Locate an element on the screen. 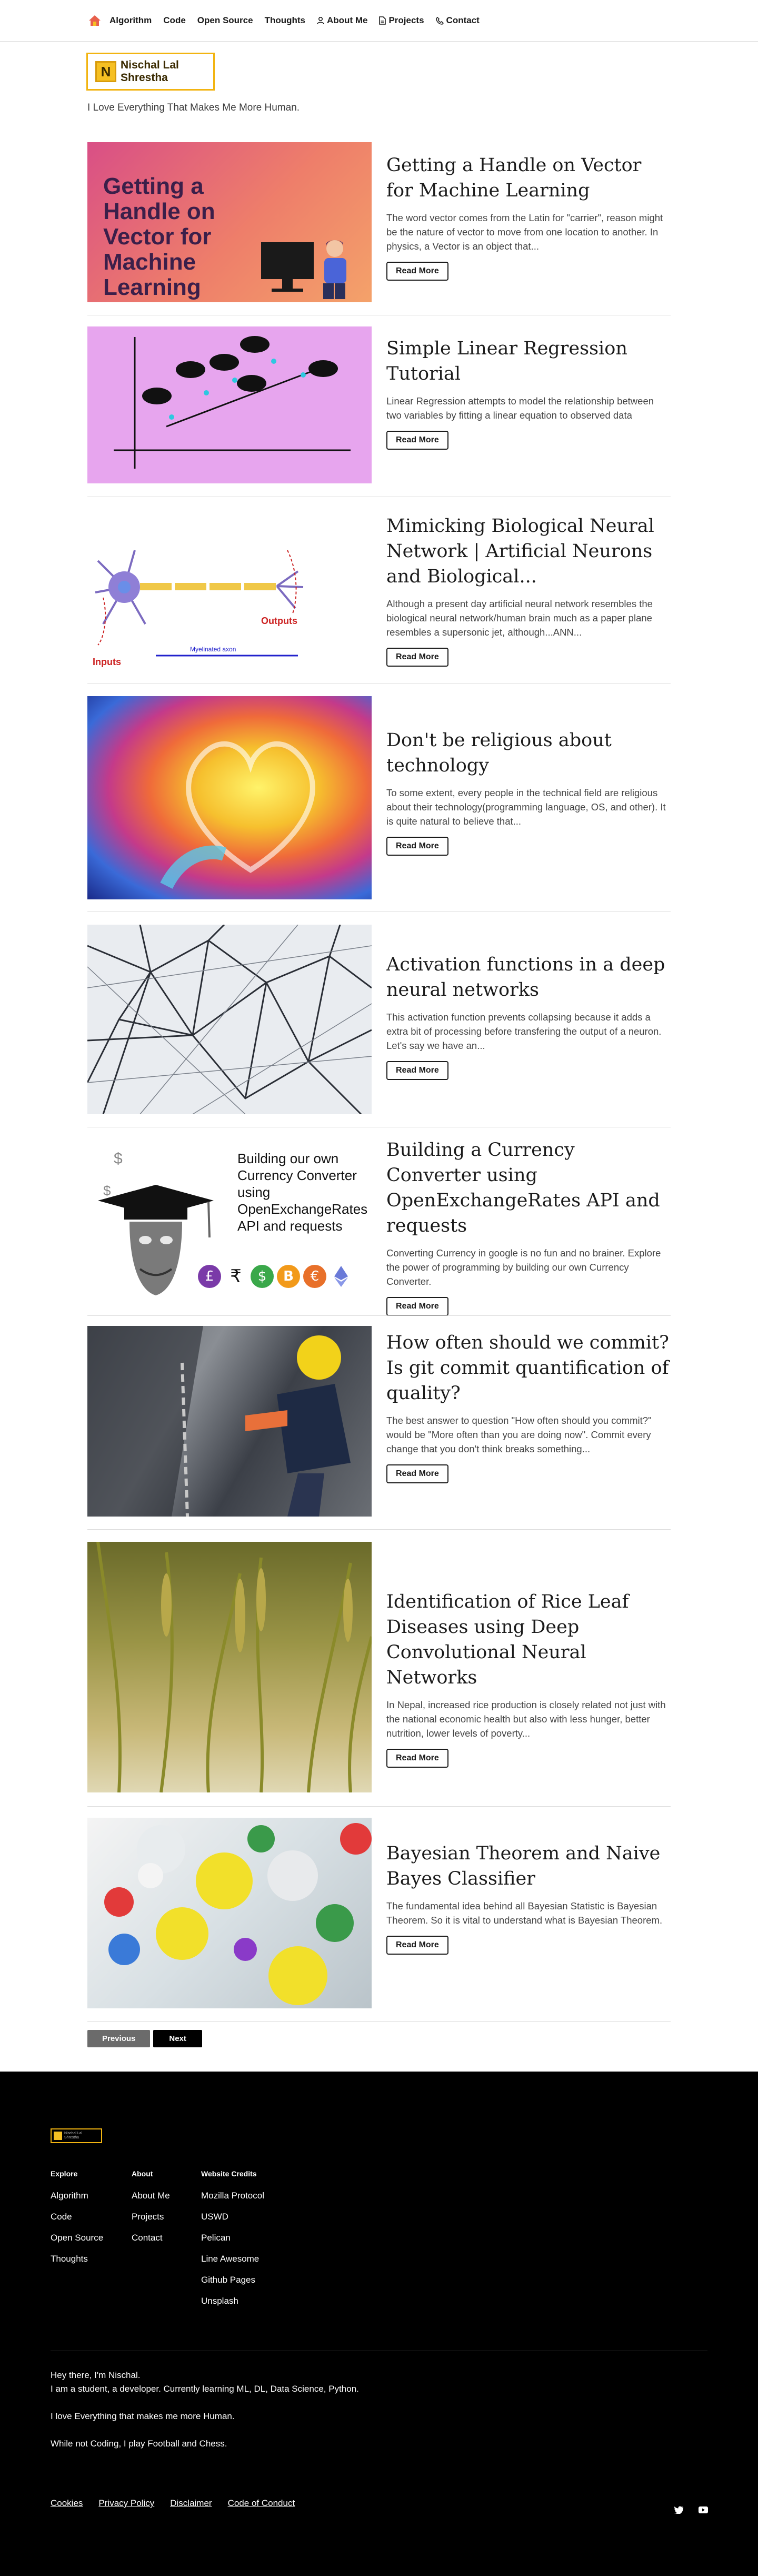  inputs-label: Inputs is located at coordinates (107, 662).